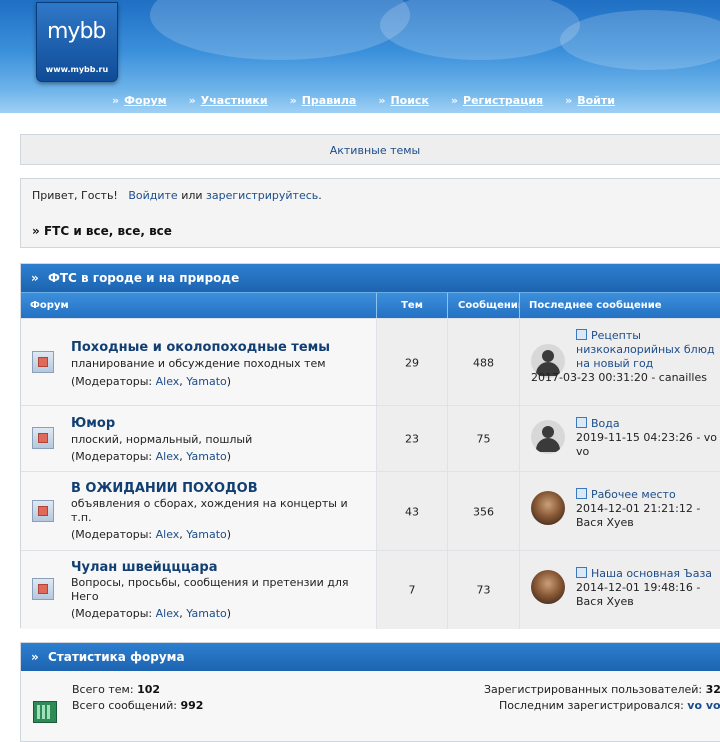 The width and height of the screenshot is (720, 742). Describe the element at coordinates (484, 306) in the screenshot. I see `col-messages: Сообщений` at that location.